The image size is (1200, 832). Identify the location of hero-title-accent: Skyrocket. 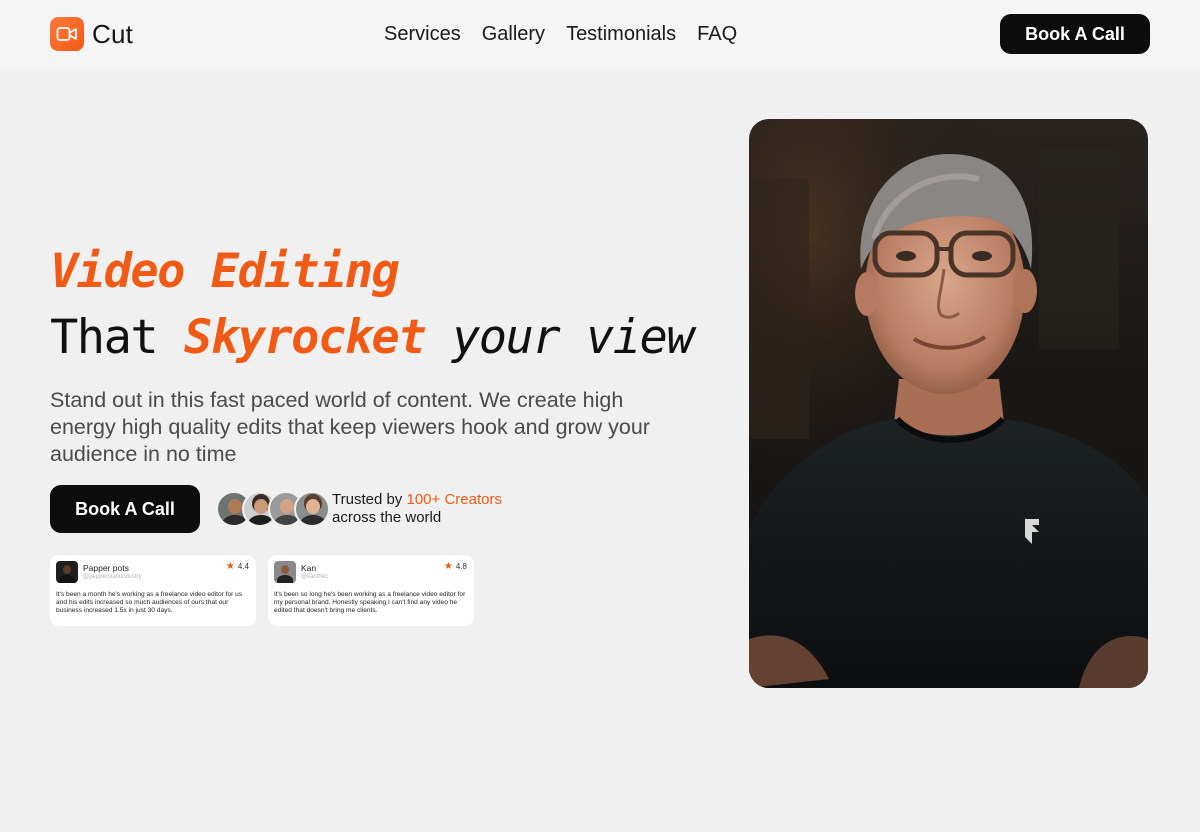
(305, 337).